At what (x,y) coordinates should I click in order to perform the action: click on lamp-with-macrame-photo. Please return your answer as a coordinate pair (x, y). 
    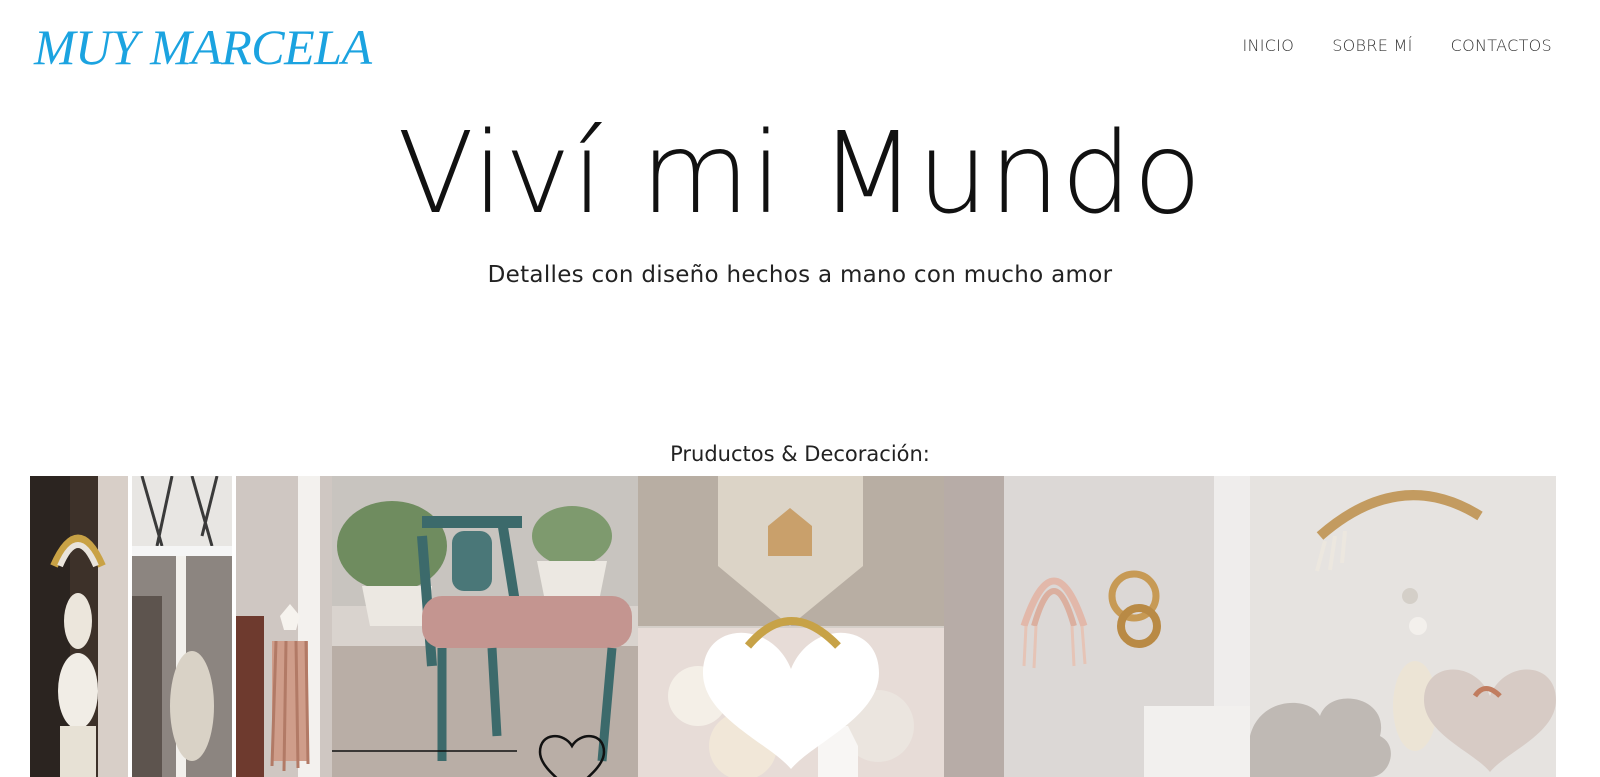
    Looking at the image, I should click on (182, 626).